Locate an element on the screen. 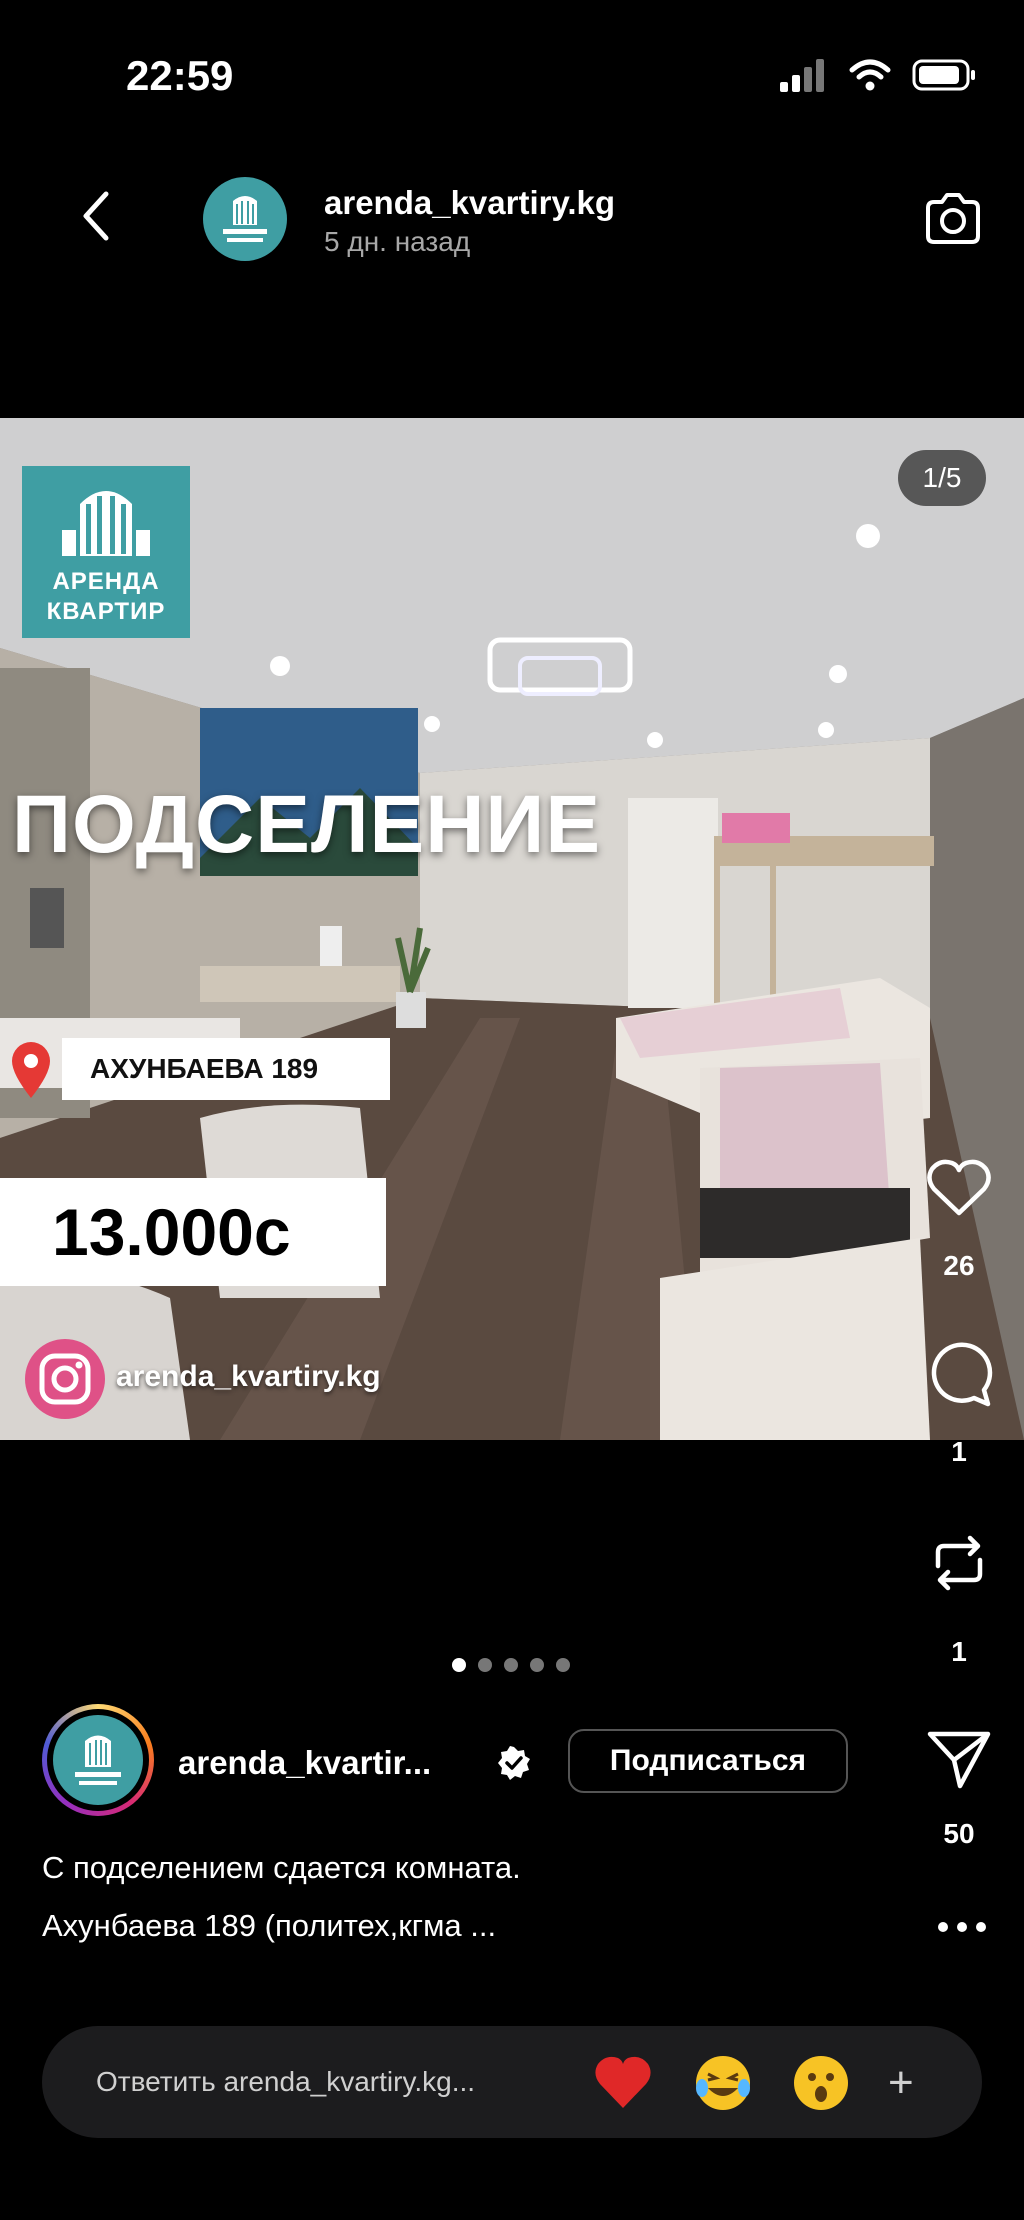  back-chevron-icon is located at coordinates (98, 216).